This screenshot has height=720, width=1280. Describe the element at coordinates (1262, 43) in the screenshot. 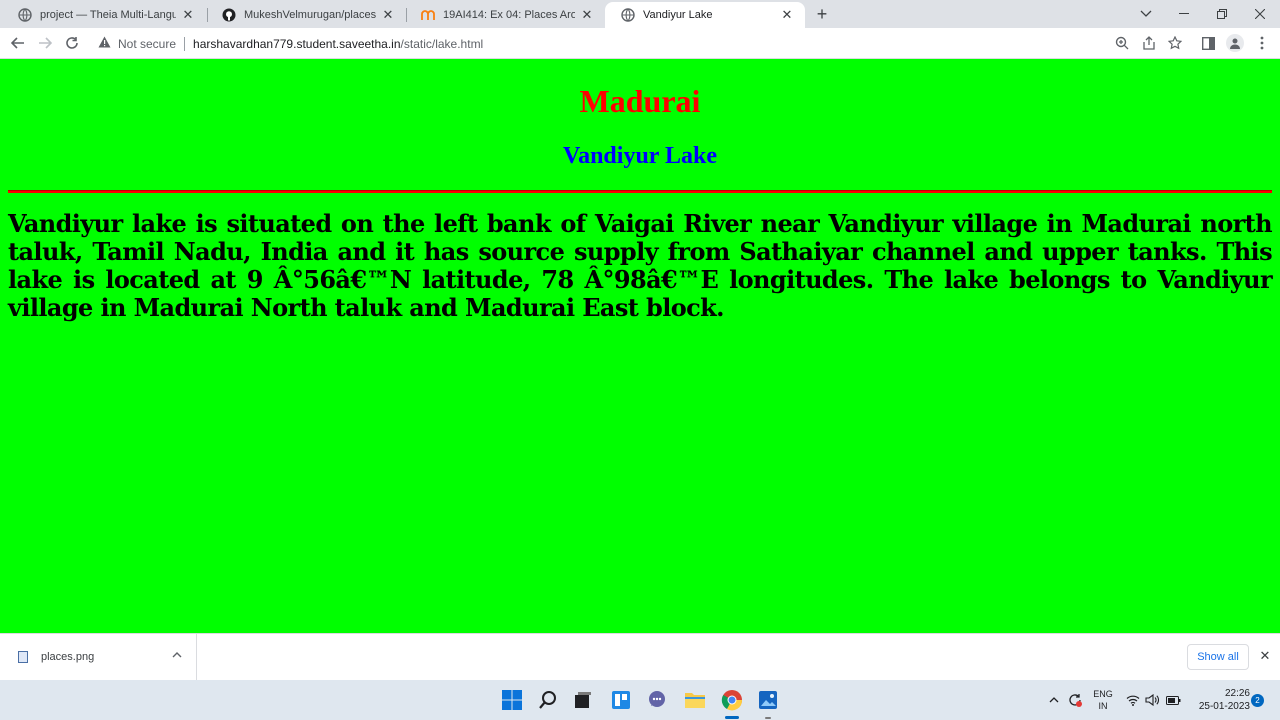

I see `menu-dots-icon` at that location.